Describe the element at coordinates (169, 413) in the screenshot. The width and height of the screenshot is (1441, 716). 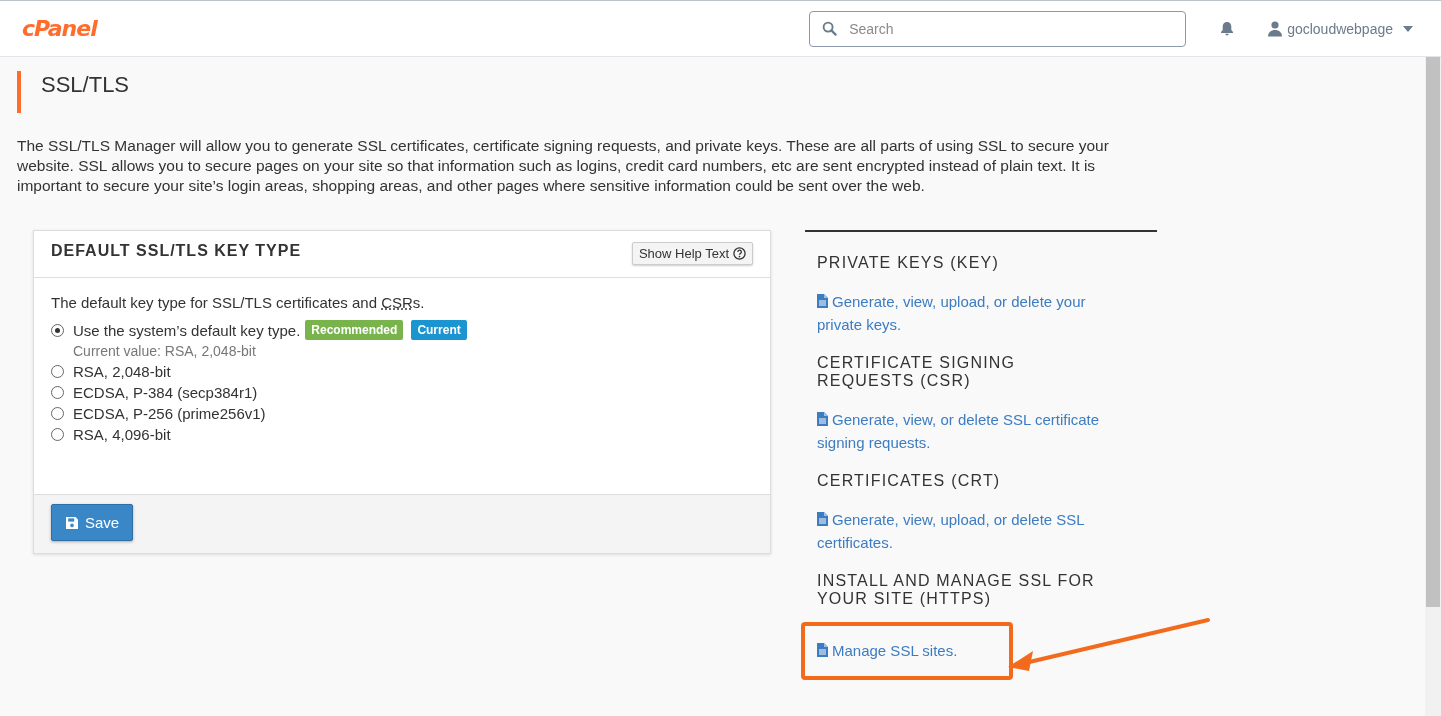
I see `option-label: ECDSA, P-256 (prime256v1)` at that location.